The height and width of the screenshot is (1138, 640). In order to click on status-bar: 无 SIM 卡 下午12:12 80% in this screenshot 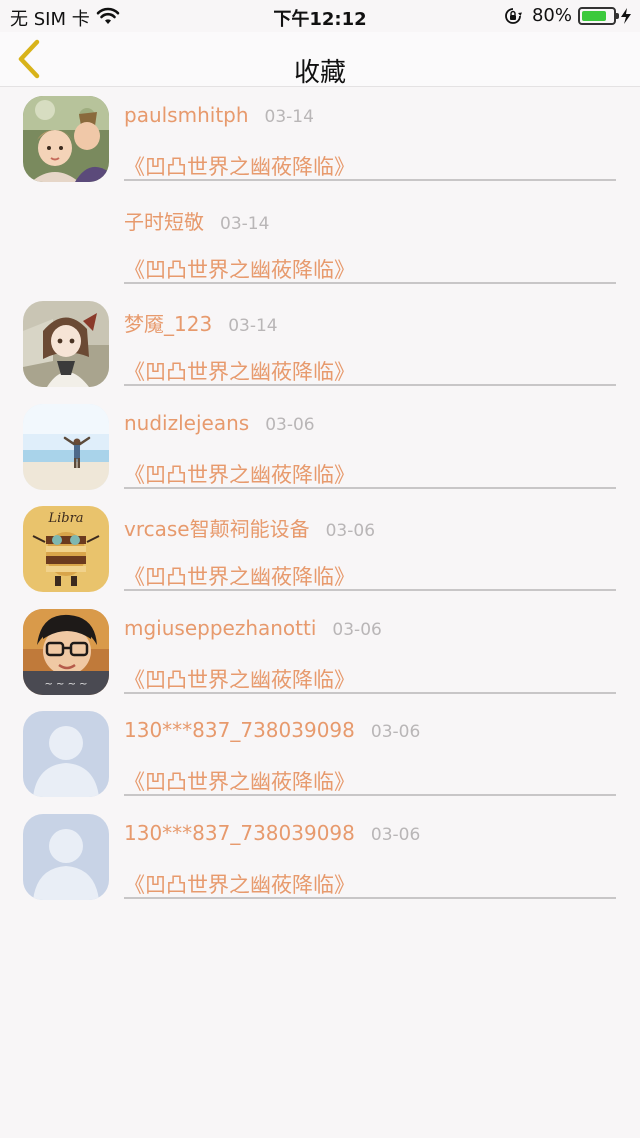, I will do `click(320, 16)`.